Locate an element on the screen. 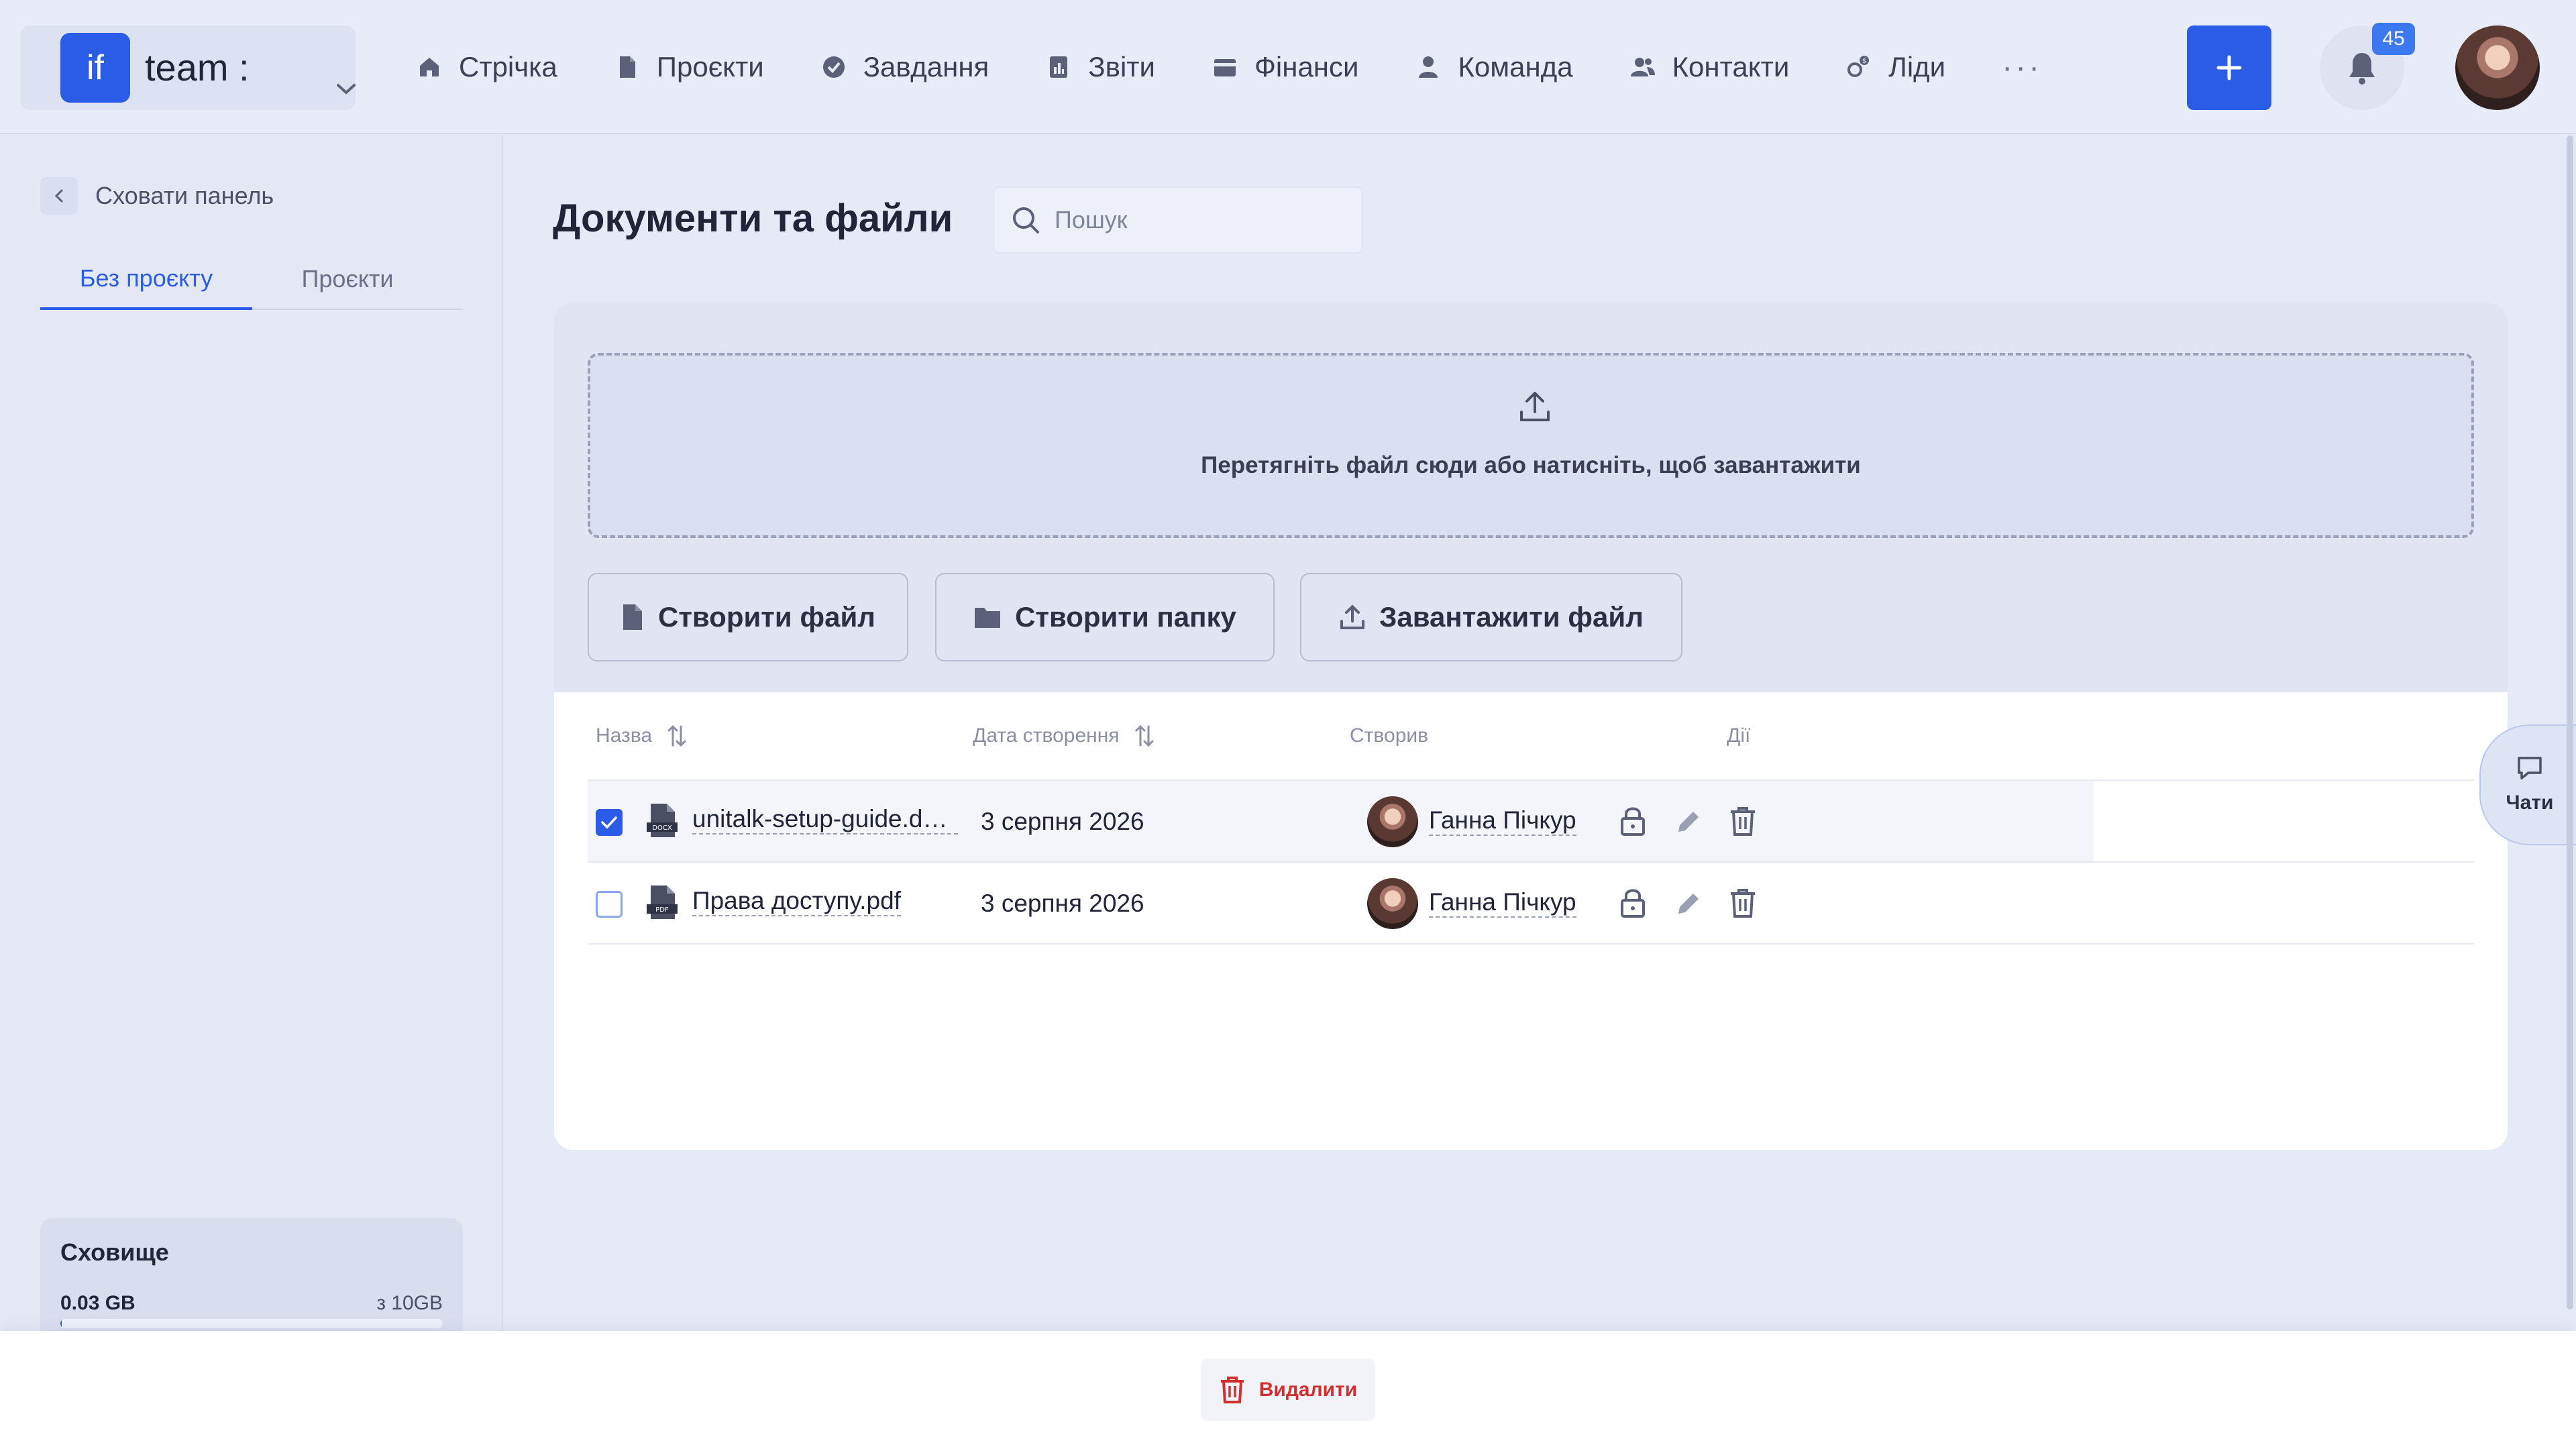  nav-item-label: Фінанси is located at coordinates (1306, 67).